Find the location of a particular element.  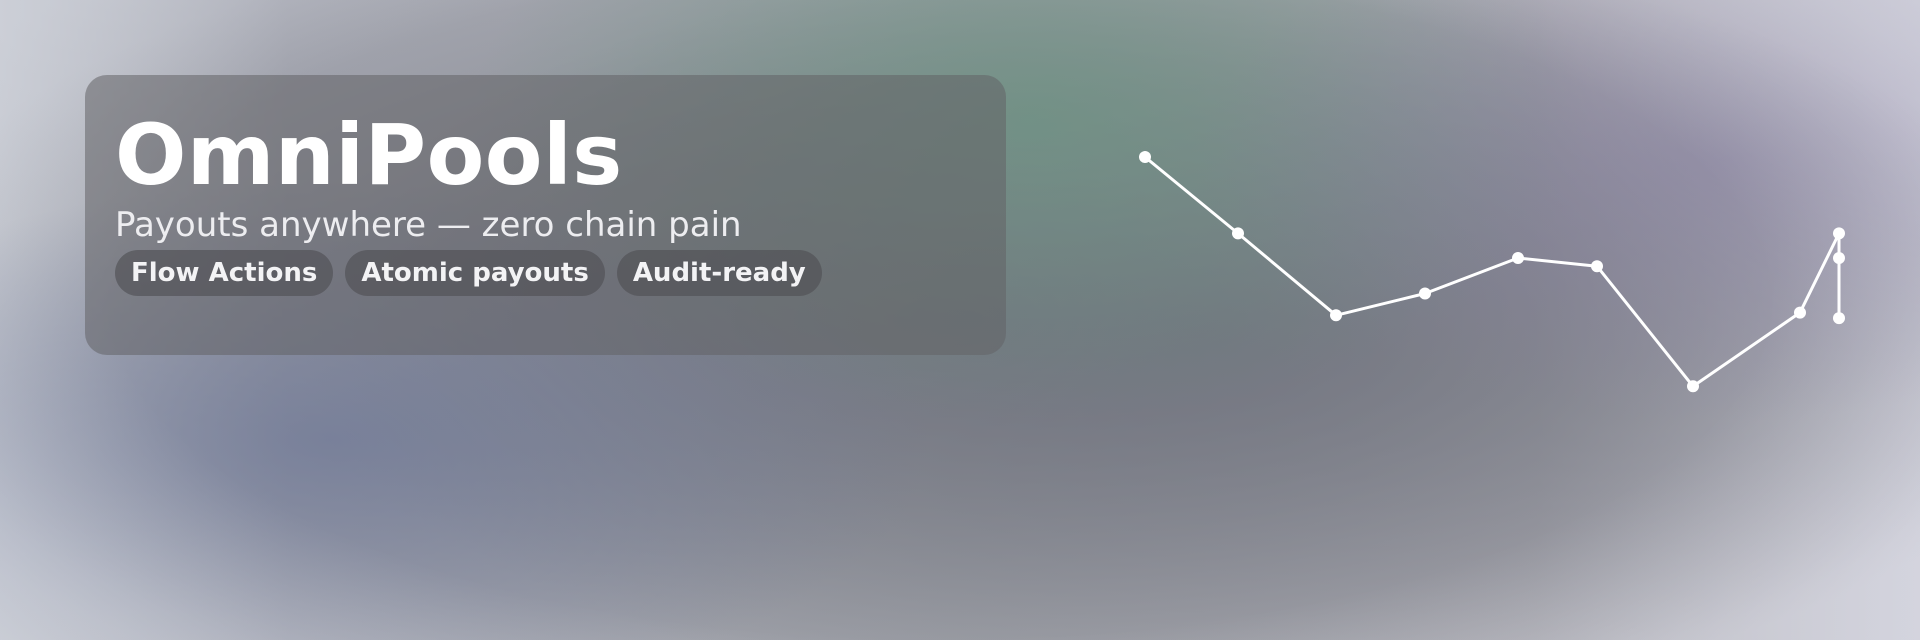

sparkline-chart is located at coordinates (1492, 272).